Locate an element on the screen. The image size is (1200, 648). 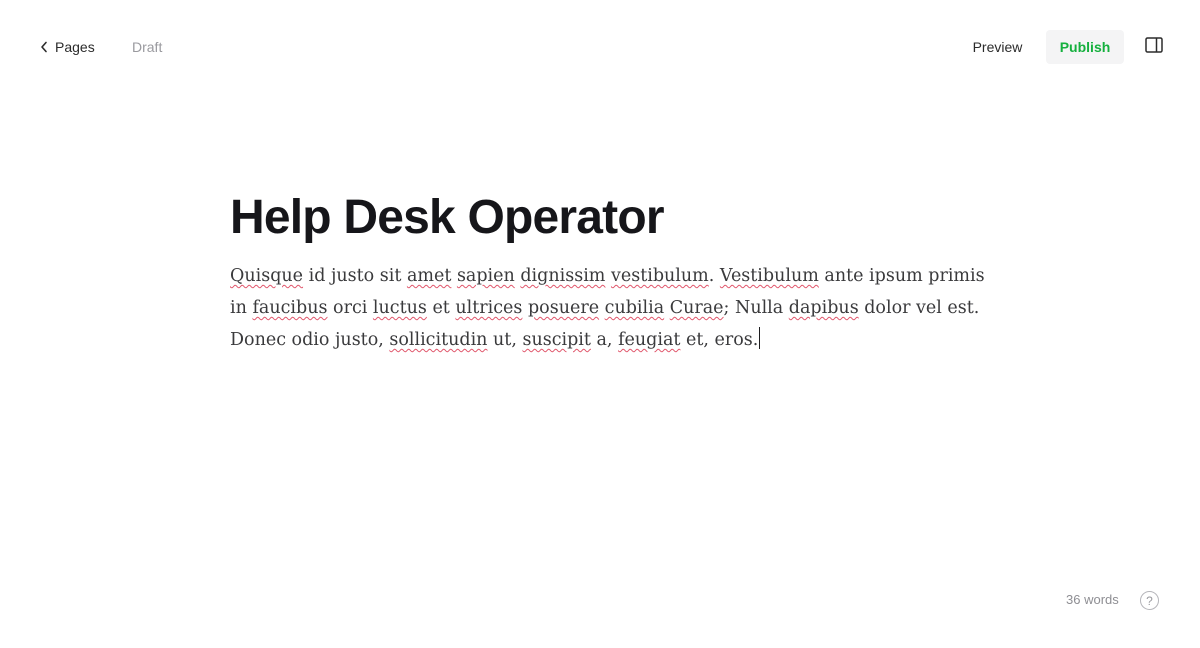
body-text-run: id justo sit is located at coordinates (355, 276).